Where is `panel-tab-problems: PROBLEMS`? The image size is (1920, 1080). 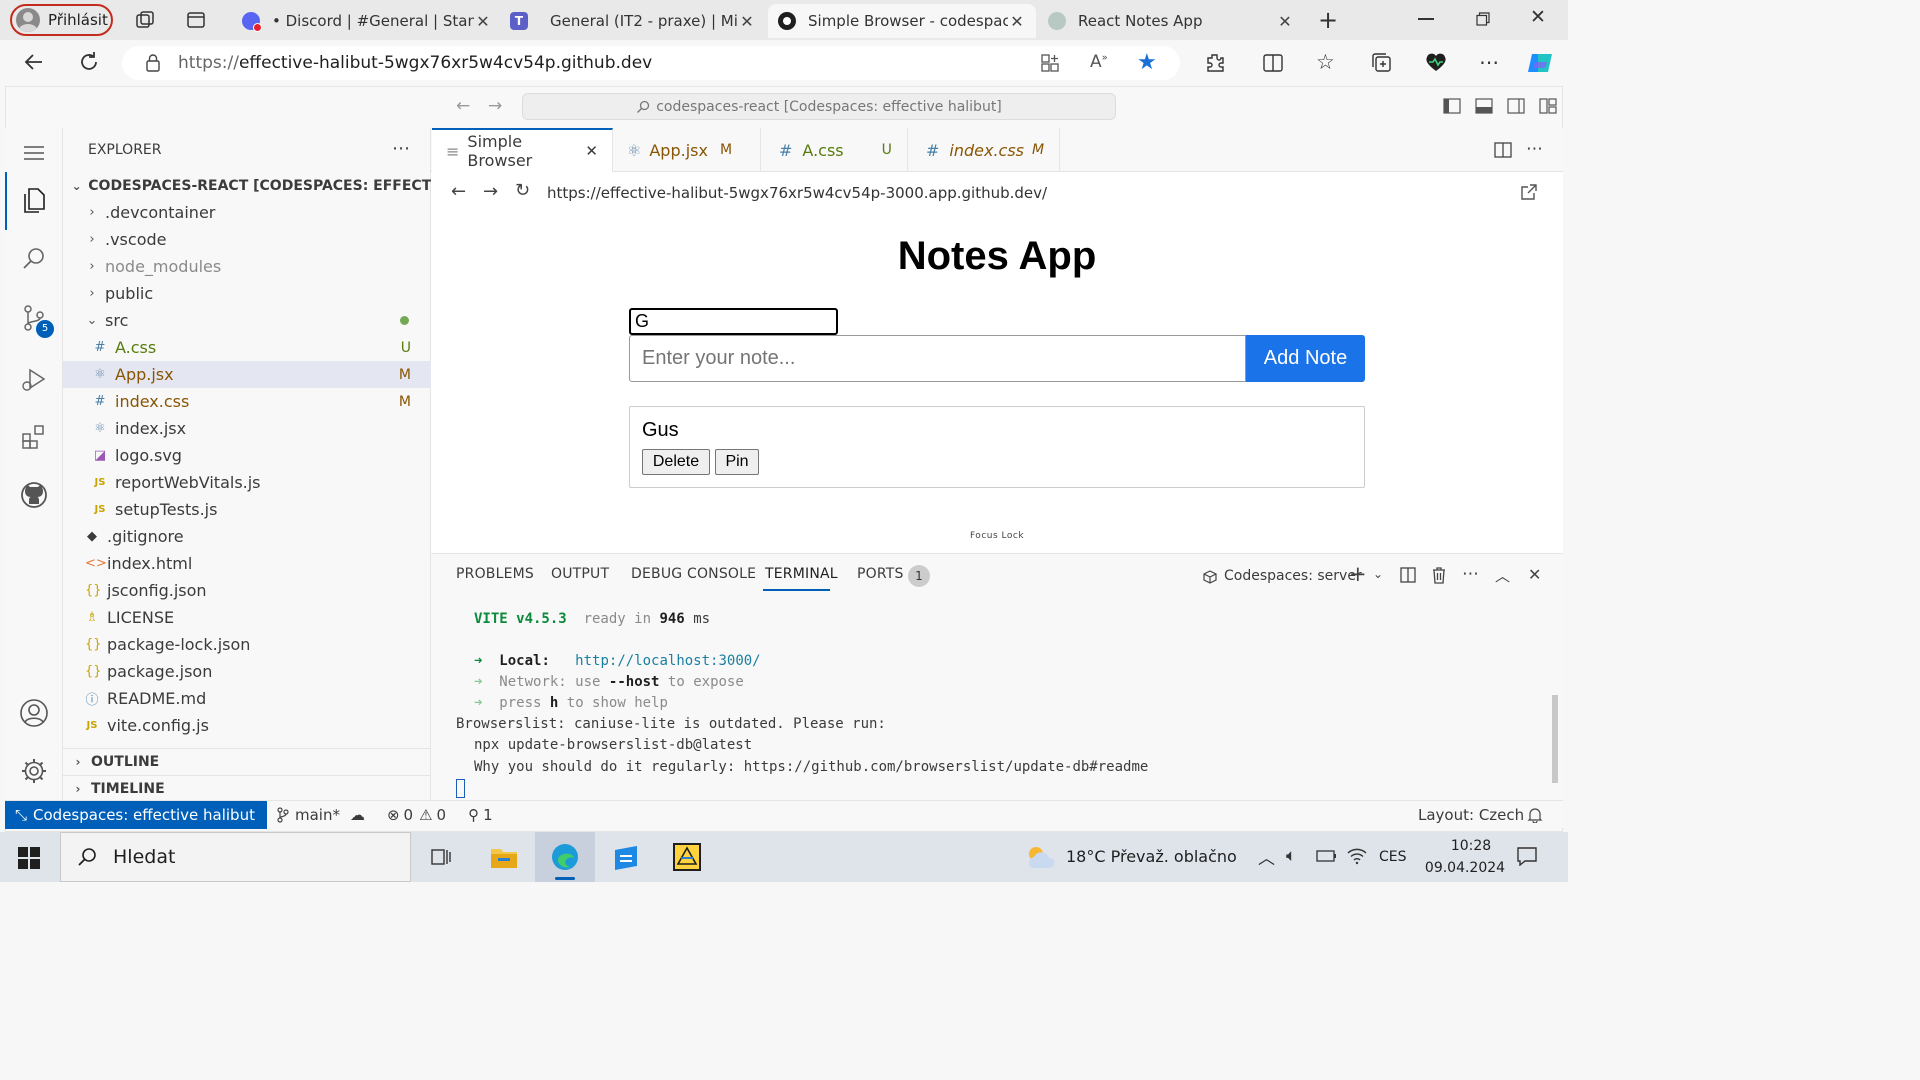 panel-tab-problems: PROBLEMS is located at coordinates (495, 574).